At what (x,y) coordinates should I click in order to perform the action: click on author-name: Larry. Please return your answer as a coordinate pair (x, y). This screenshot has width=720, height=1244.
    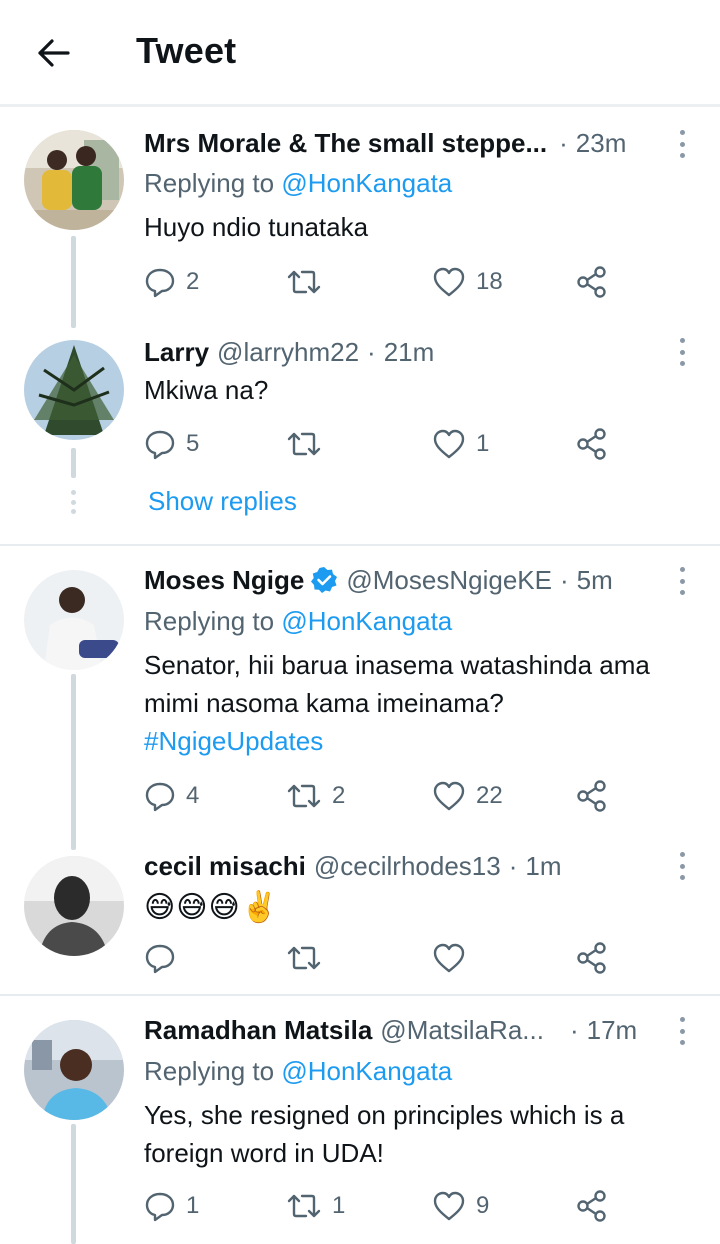
    Looking at the image, I should click on (176, 352).